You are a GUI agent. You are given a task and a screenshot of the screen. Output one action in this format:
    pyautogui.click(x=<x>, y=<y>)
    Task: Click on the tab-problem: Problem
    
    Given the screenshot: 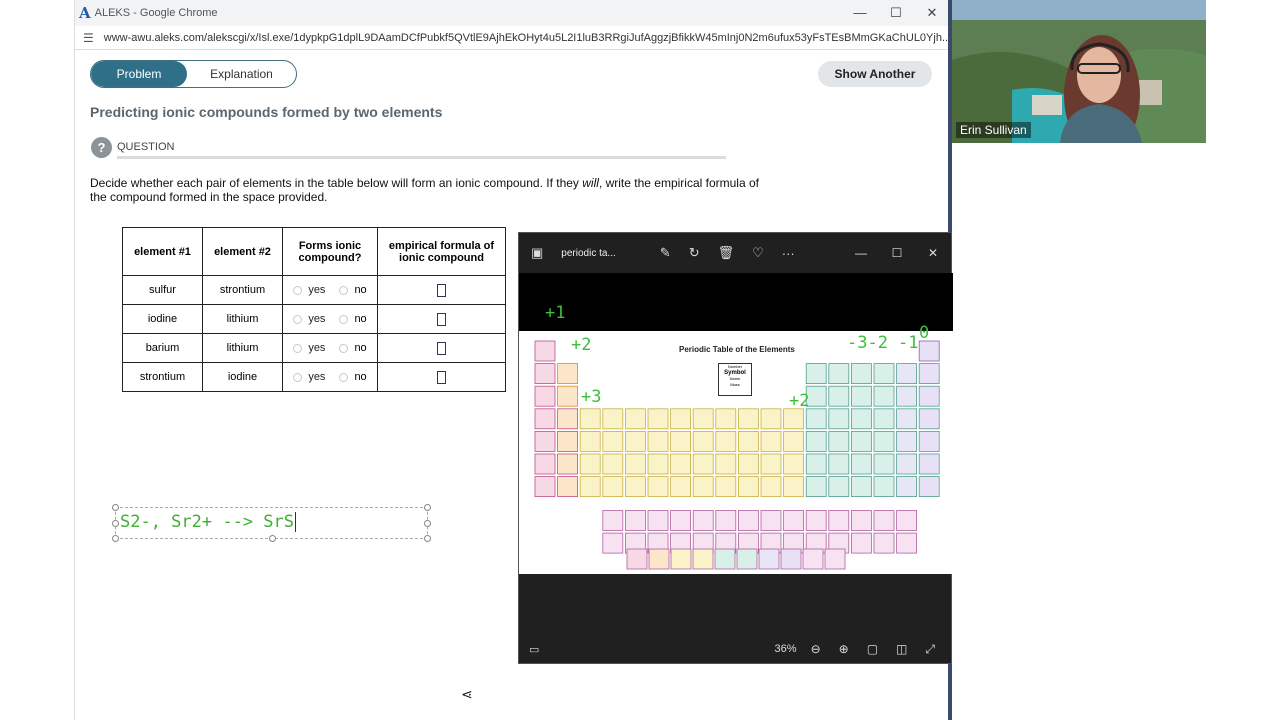 What is the action you would take?
    pyautogui.click(x=139, y=74)
    